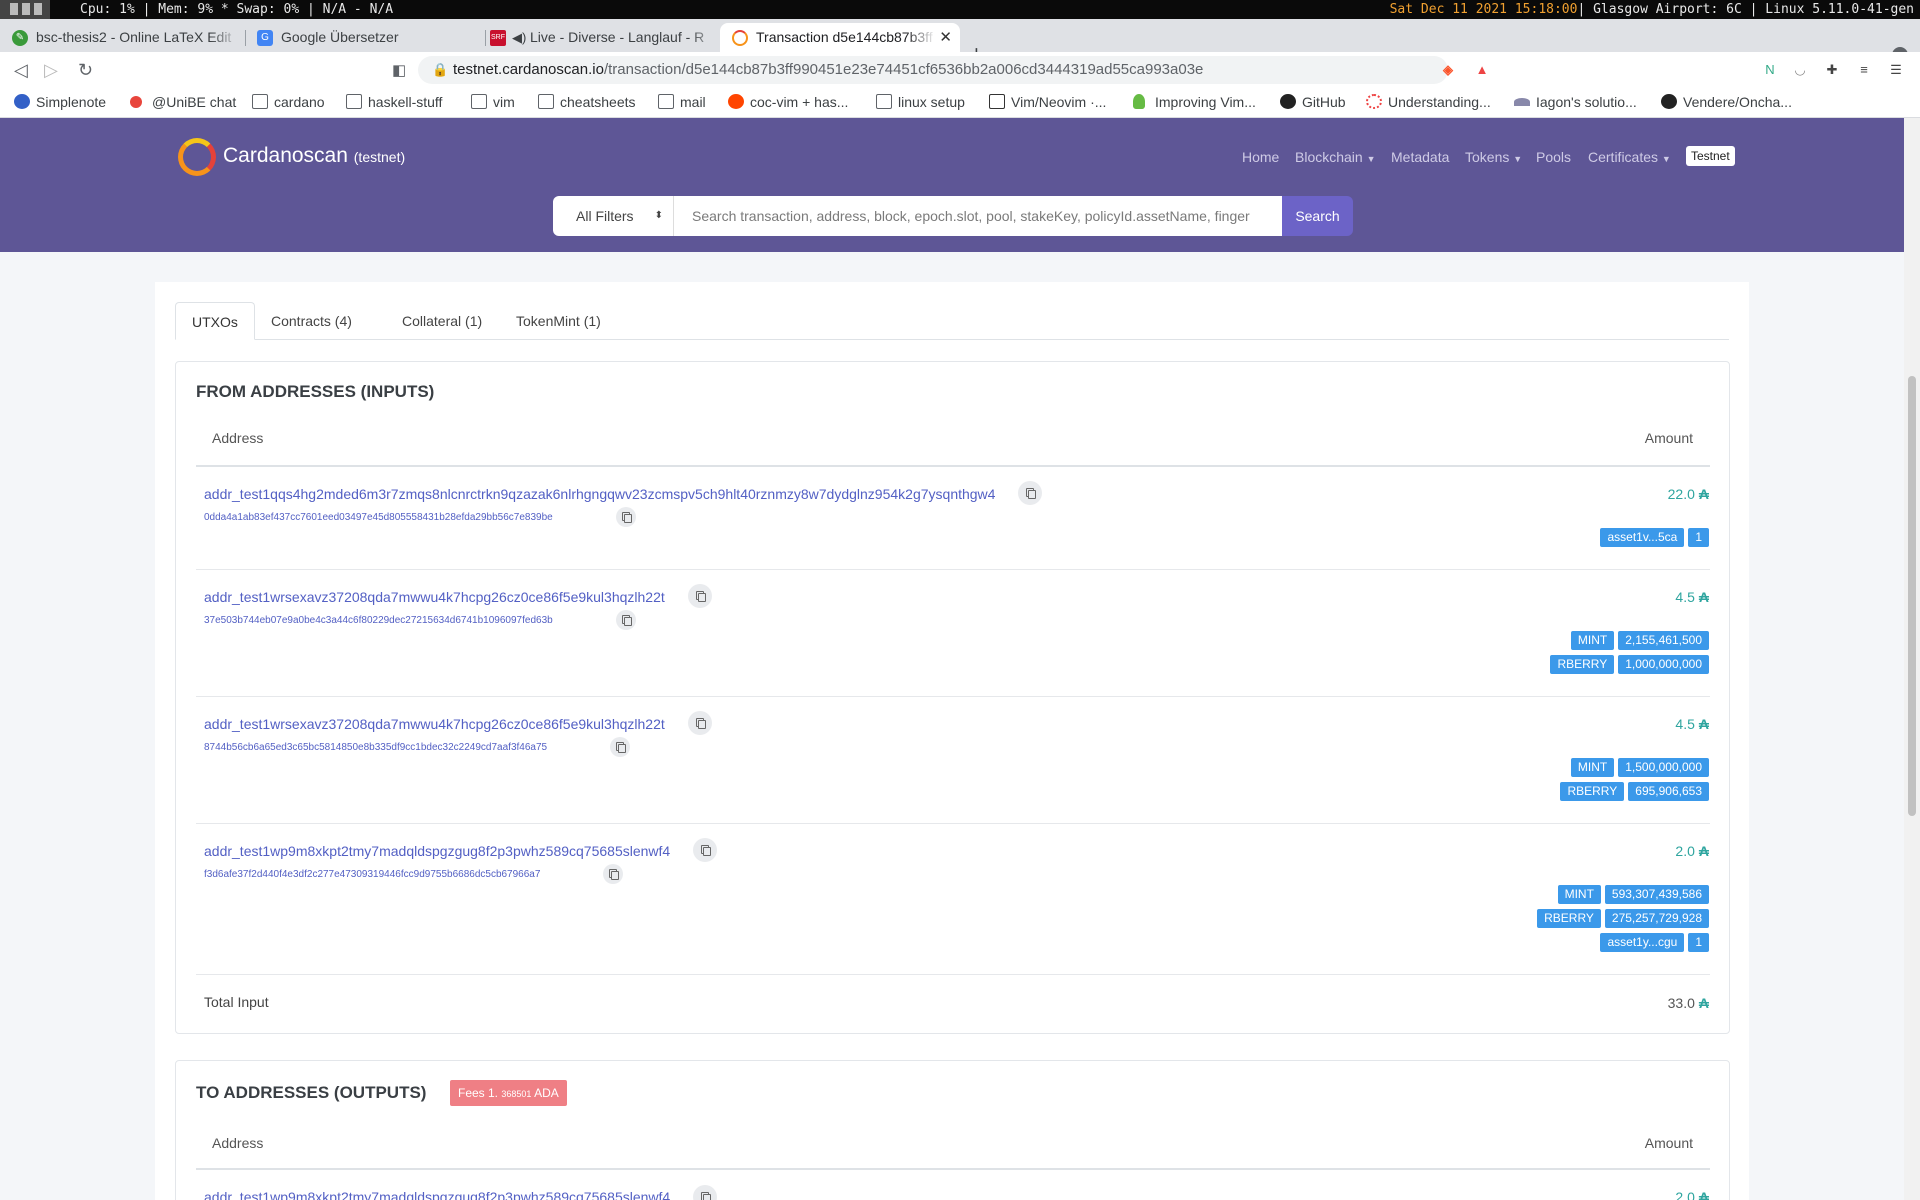  I want to click on brave-shields-icon: ◈, so click(1448, 70).